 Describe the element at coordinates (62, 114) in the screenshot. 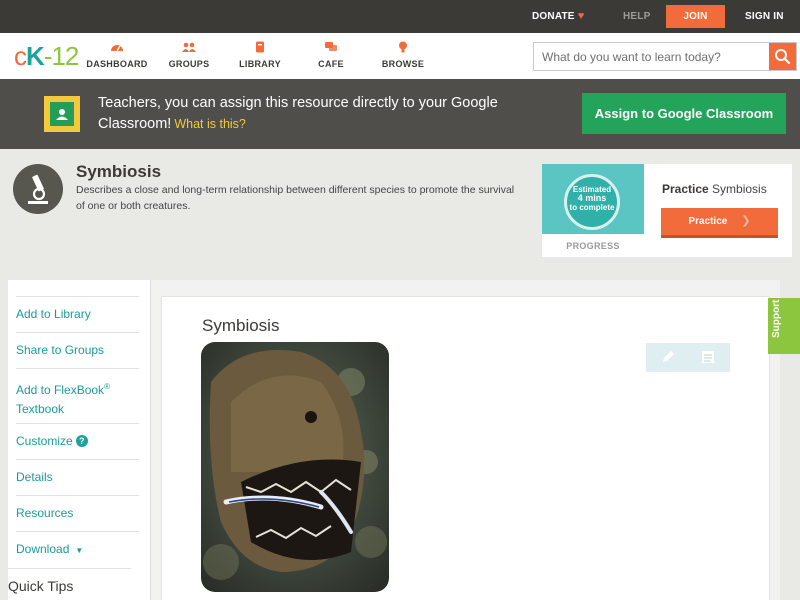

I see `google-classroom-icon` at that location.